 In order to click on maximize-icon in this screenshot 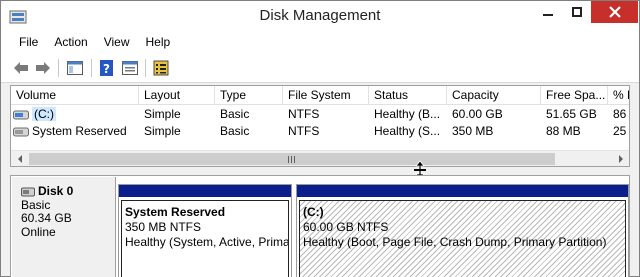, I will do `click(576, 12)`.